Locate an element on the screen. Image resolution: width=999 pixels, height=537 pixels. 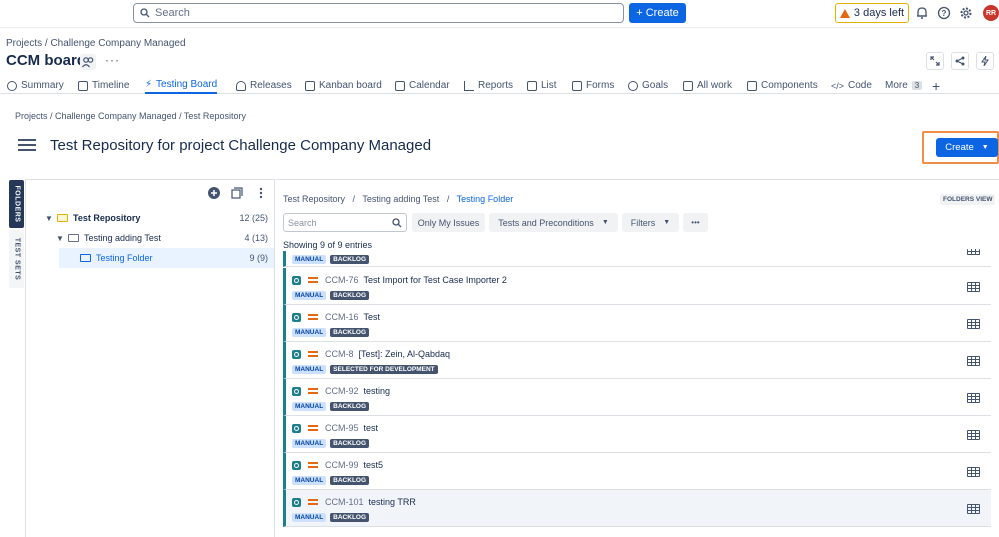
issue-summary: testing TRR is located at coordinates (392, 502).